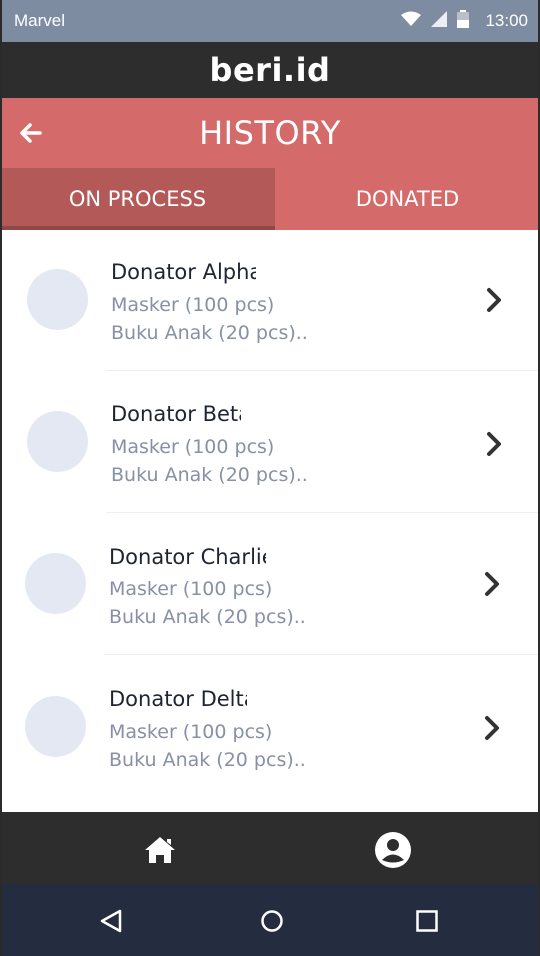 Image resolution: width=540 pixels, height=956 pixels. I want to click on home-icon, so click(160, 850).